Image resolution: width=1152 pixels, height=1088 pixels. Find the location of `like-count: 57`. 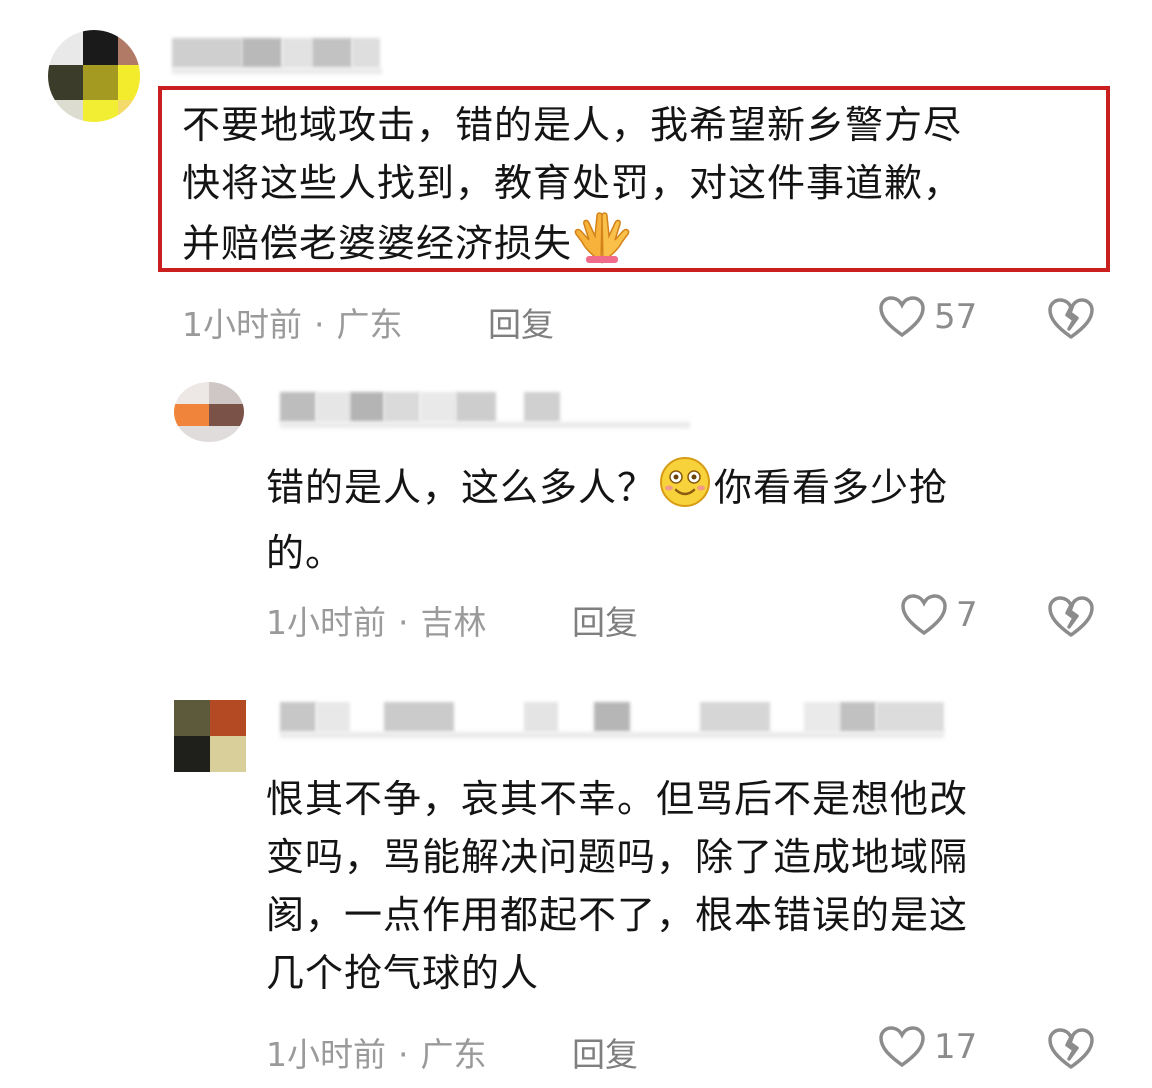

like-count: 57 is located at coordinates (956, 317).